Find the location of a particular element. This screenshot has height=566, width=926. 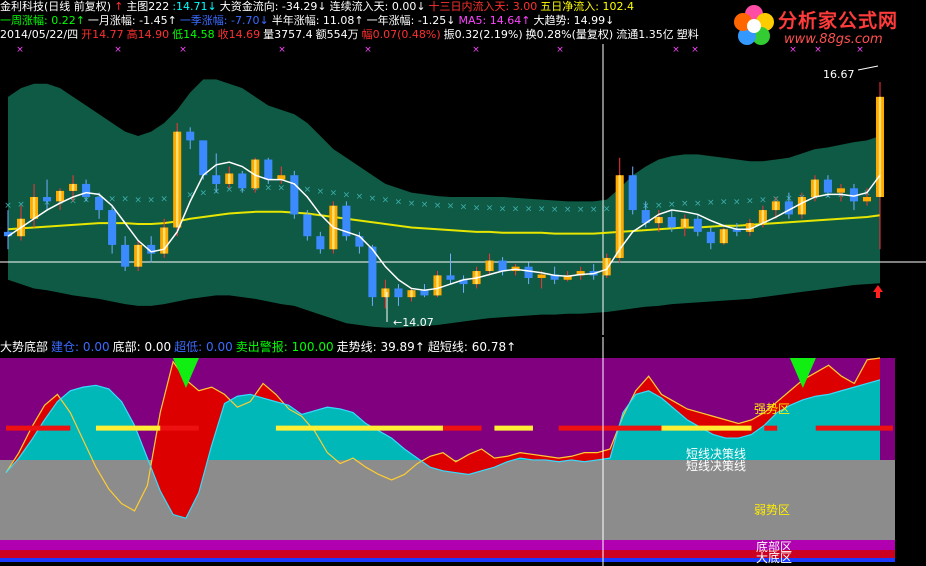

decision-line-label-shadow: 短线决策线 is located at coordinates (716, 466).